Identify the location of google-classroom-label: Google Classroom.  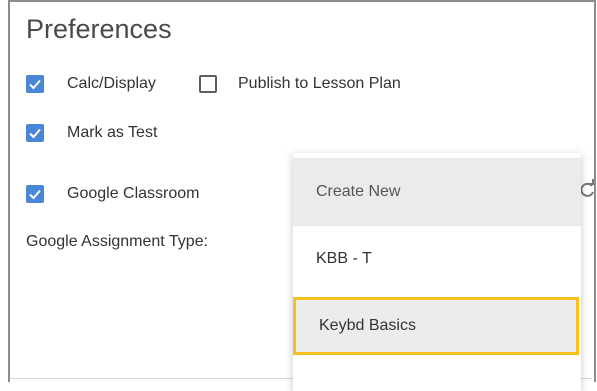
(133, 193).